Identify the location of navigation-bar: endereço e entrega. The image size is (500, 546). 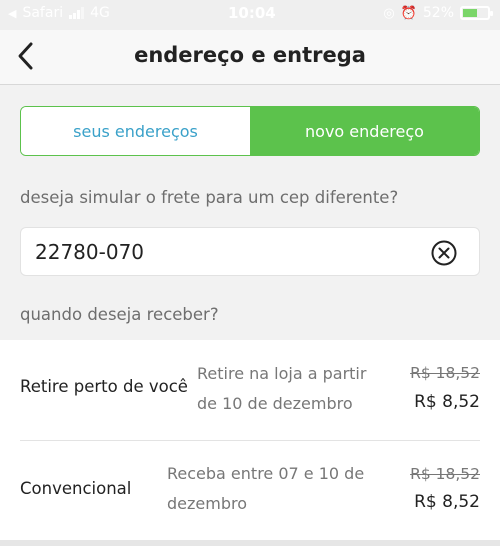
(250, 57).